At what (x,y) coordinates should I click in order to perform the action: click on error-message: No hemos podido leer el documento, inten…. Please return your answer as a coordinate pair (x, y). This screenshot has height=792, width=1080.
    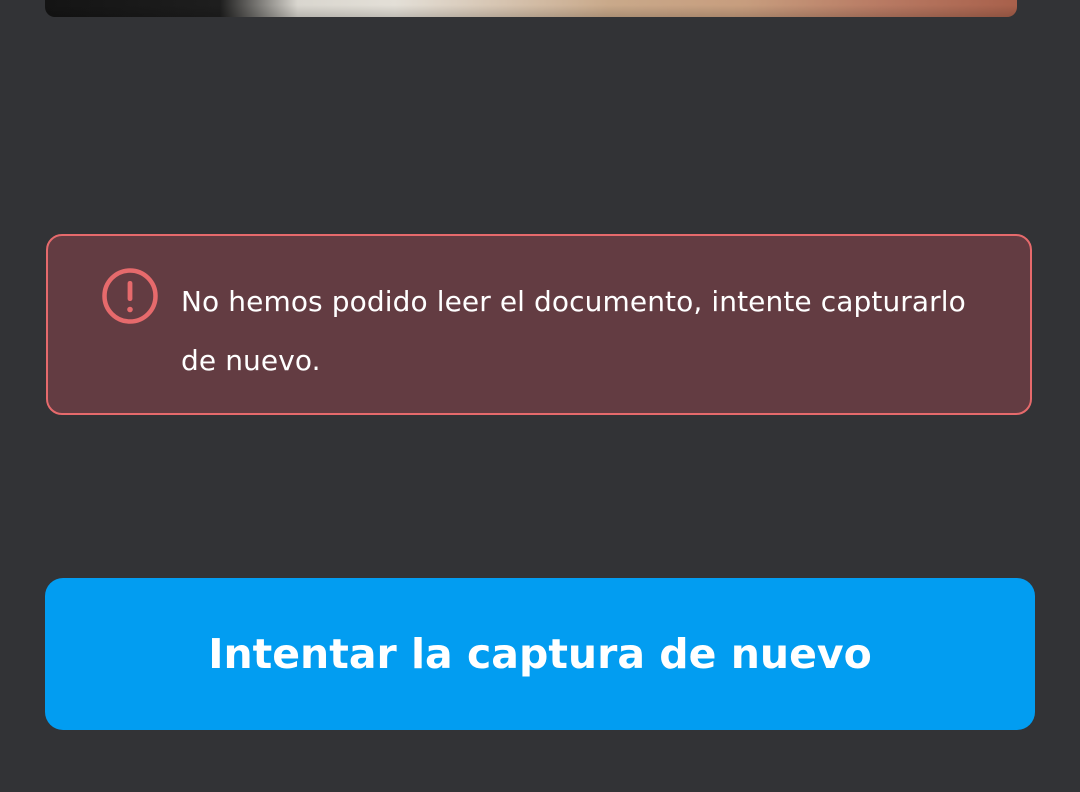
    Looking at the image, I should click on (573, 331).